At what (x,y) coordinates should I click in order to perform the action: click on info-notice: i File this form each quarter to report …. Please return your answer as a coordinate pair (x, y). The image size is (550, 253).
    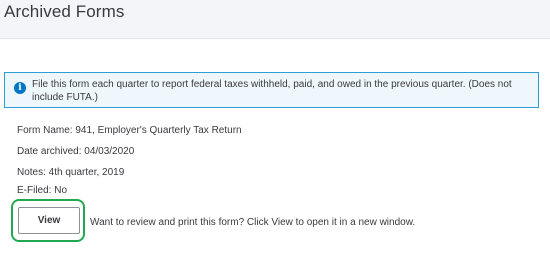
    Looking at the image, I should click on (271, 90).